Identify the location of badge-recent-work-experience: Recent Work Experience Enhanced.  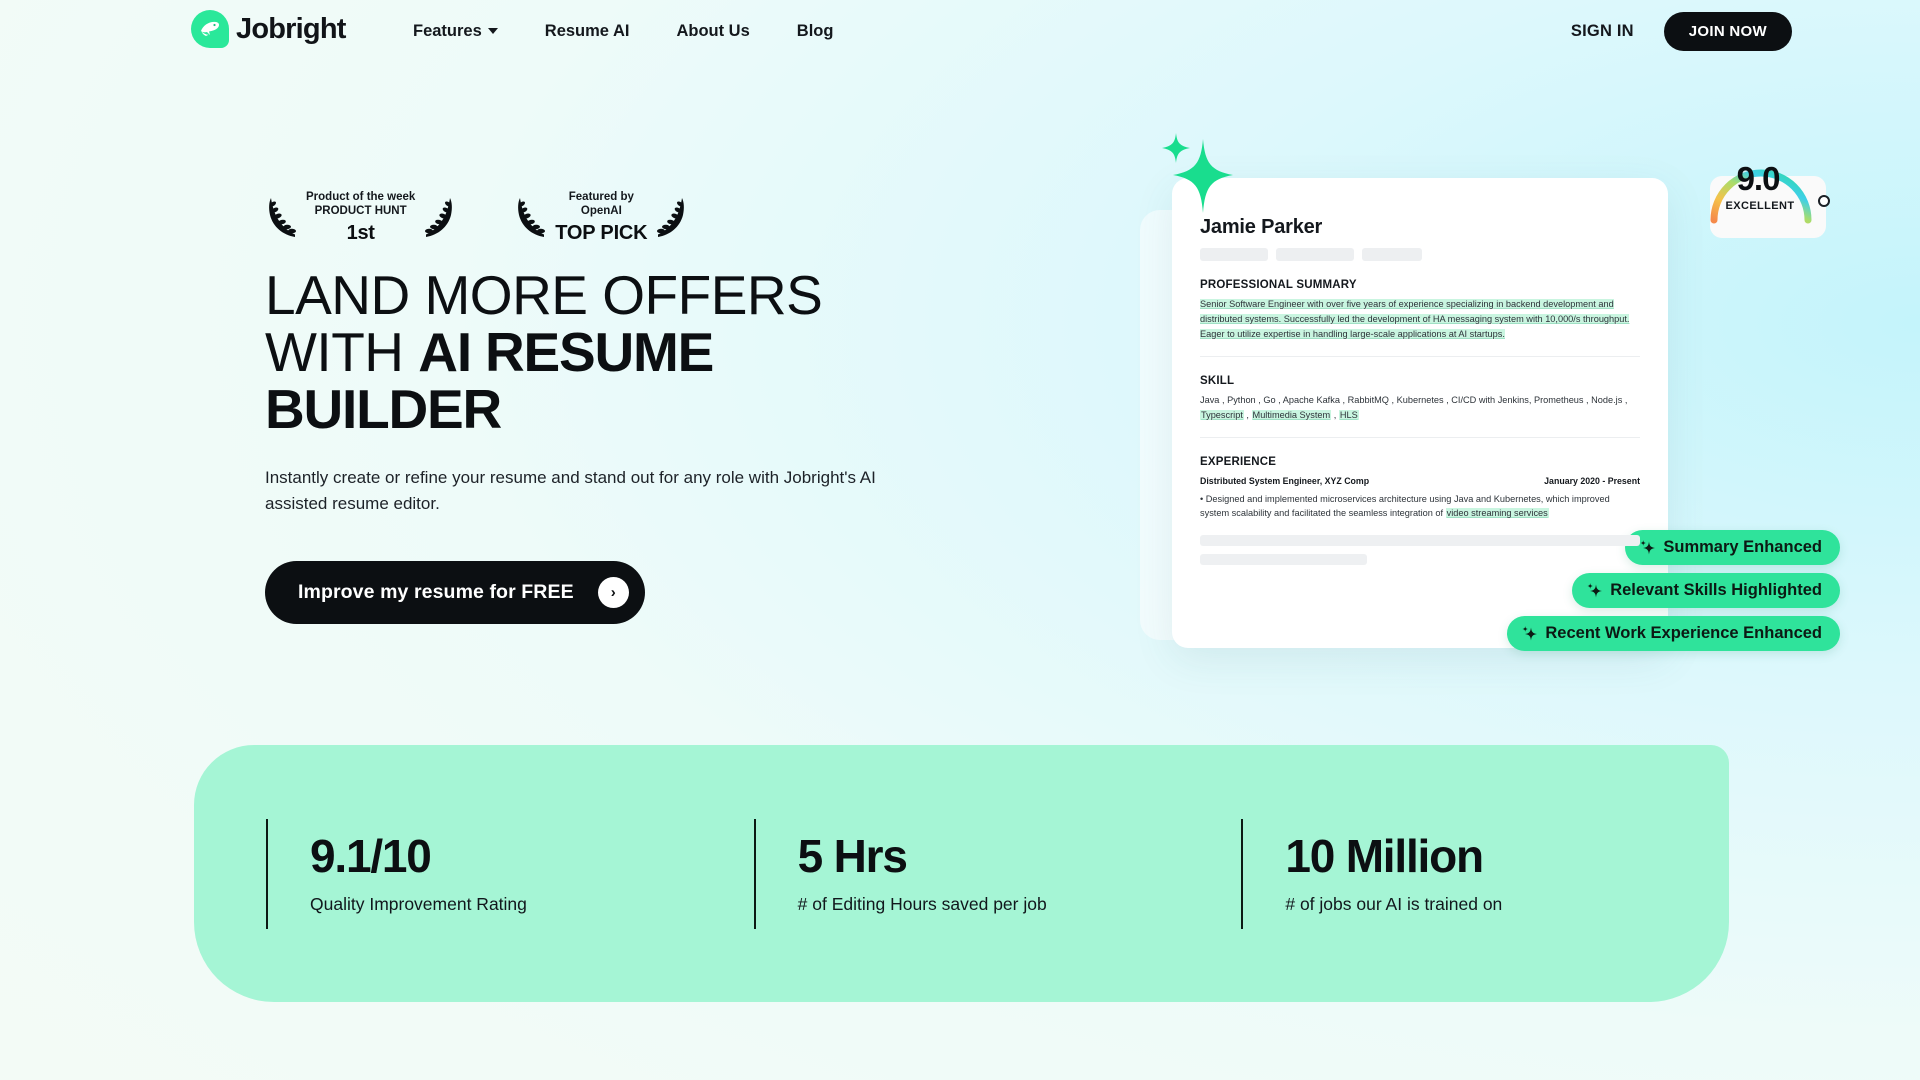
(1673, 633).